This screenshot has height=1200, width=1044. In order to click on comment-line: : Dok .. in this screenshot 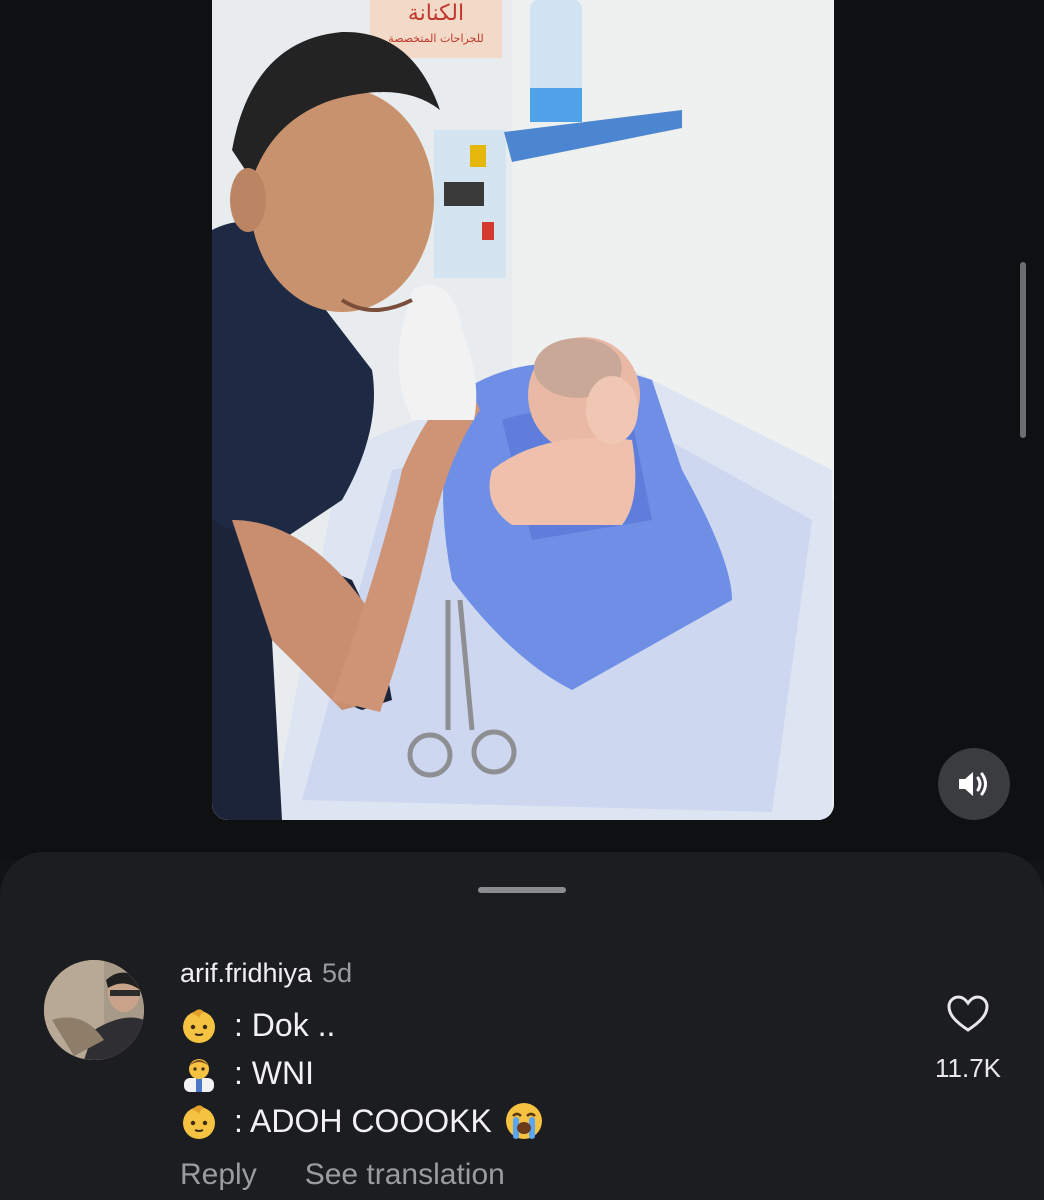, I will do `click(530, 1025)`.